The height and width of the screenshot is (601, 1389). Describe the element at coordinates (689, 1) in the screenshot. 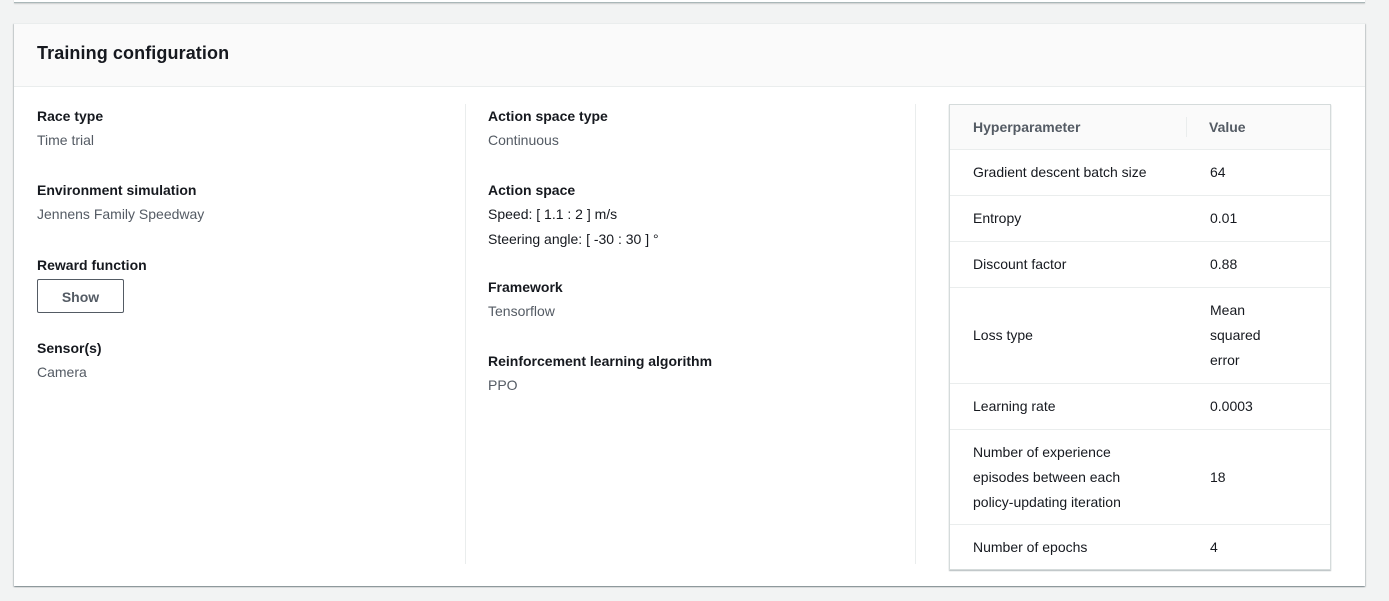

I see `previous-card-edge` at that location.